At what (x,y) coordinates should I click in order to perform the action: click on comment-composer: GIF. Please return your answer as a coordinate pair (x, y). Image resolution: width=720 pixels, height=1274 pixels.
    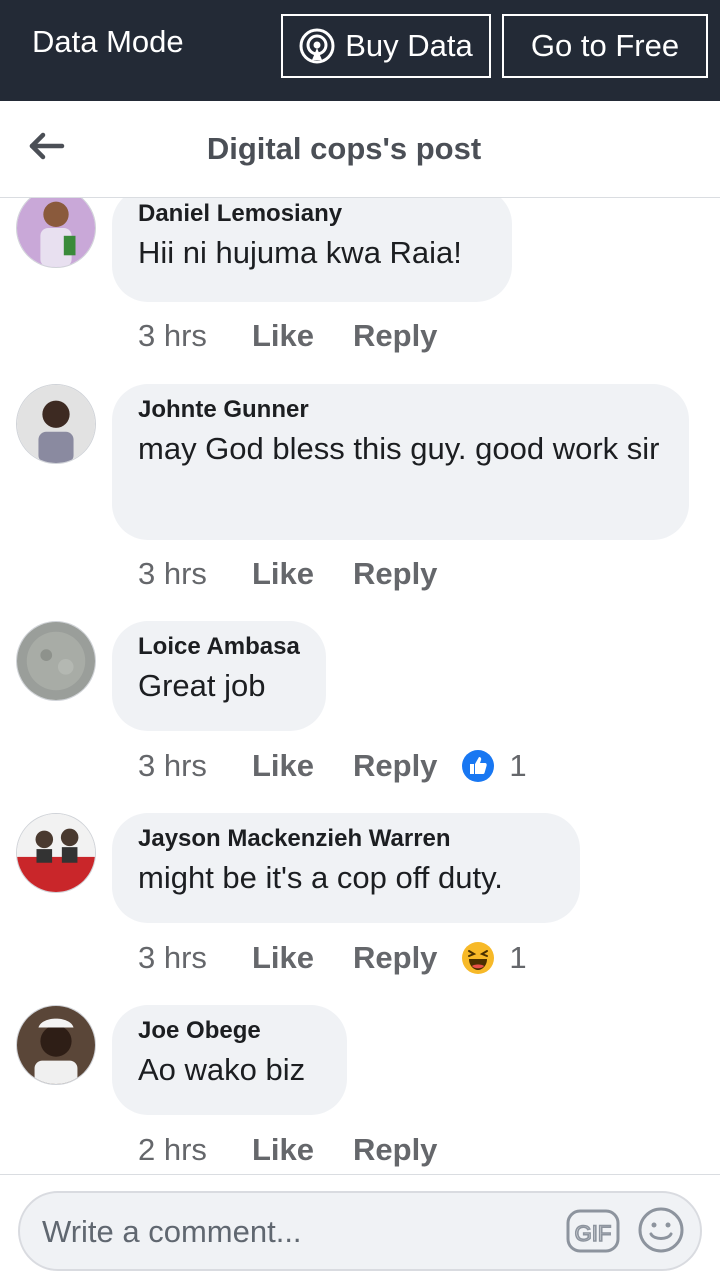
    Looking at the image, I should click on (360, 1224).